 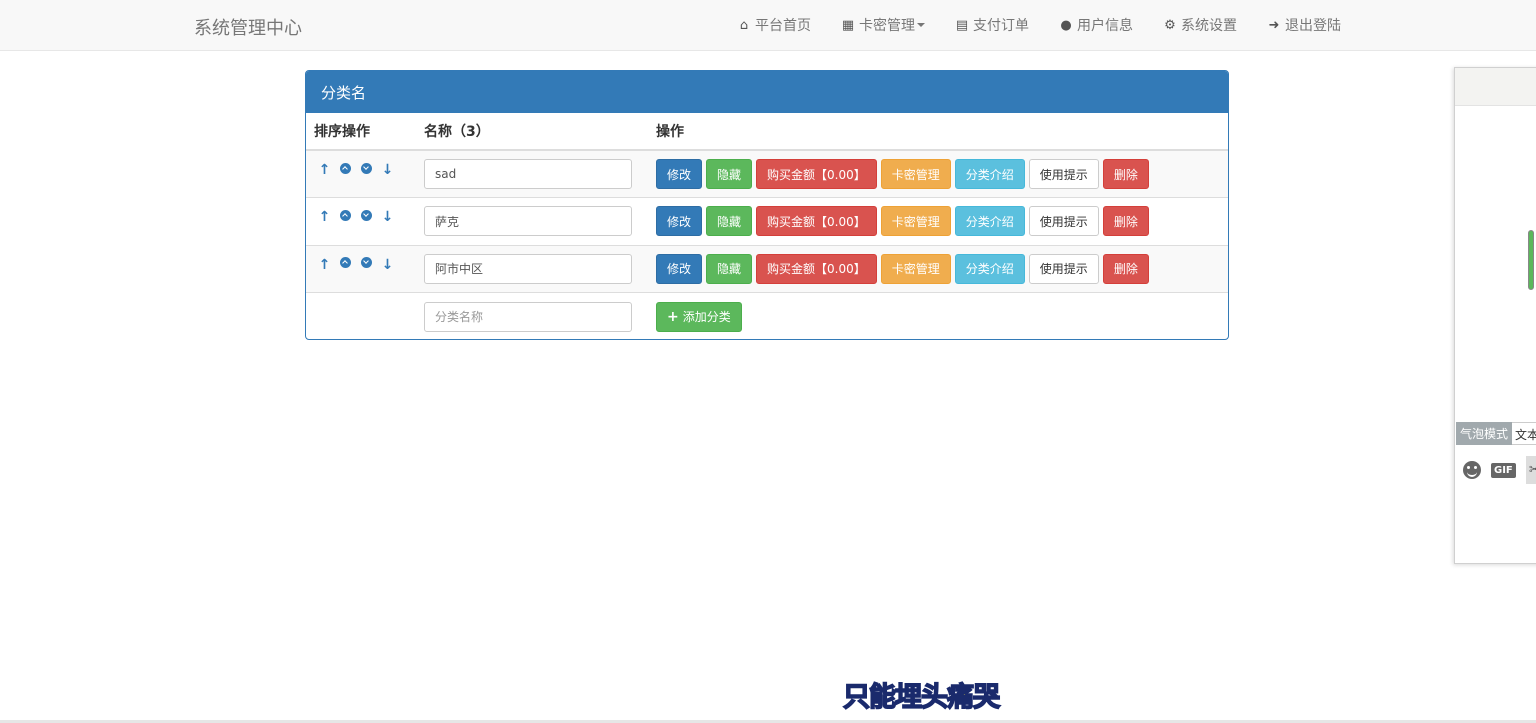 I want to click on nav-logout: ➜ 退出登陆, so click(x=1303, y=25).